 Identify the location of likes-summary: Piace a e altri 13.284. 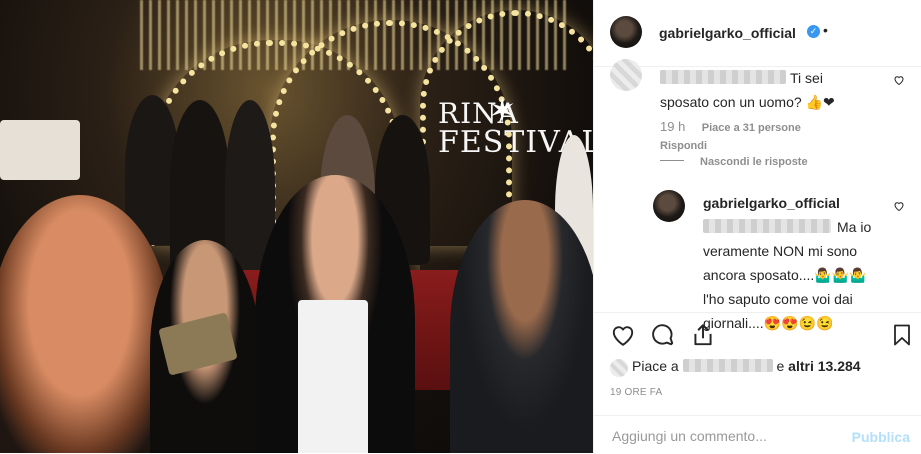
(735, 366).